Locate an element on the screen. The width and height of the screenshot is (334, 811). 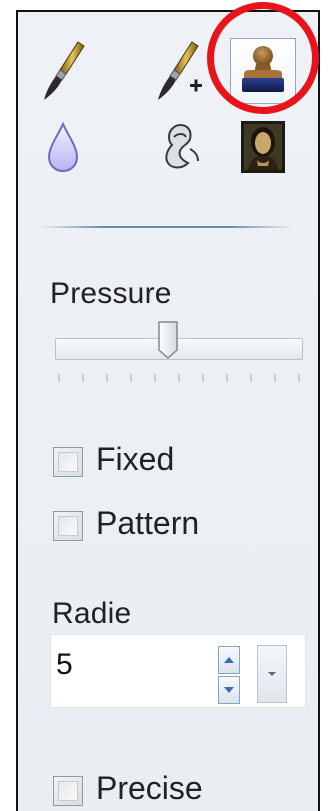
radius-decrement-button is located at coordinates (229, 690).